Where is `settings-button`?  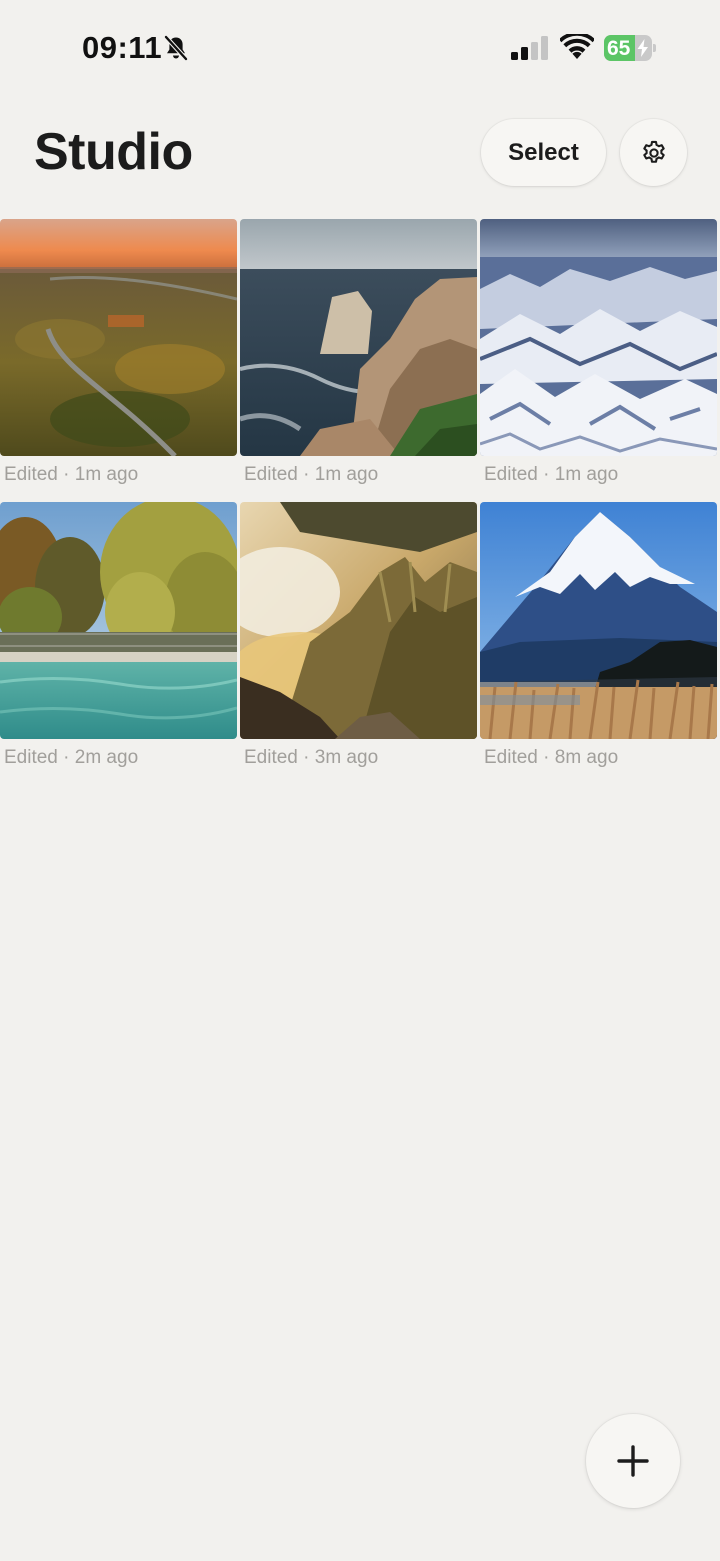 settings-button is located at coordinates (653, 152).